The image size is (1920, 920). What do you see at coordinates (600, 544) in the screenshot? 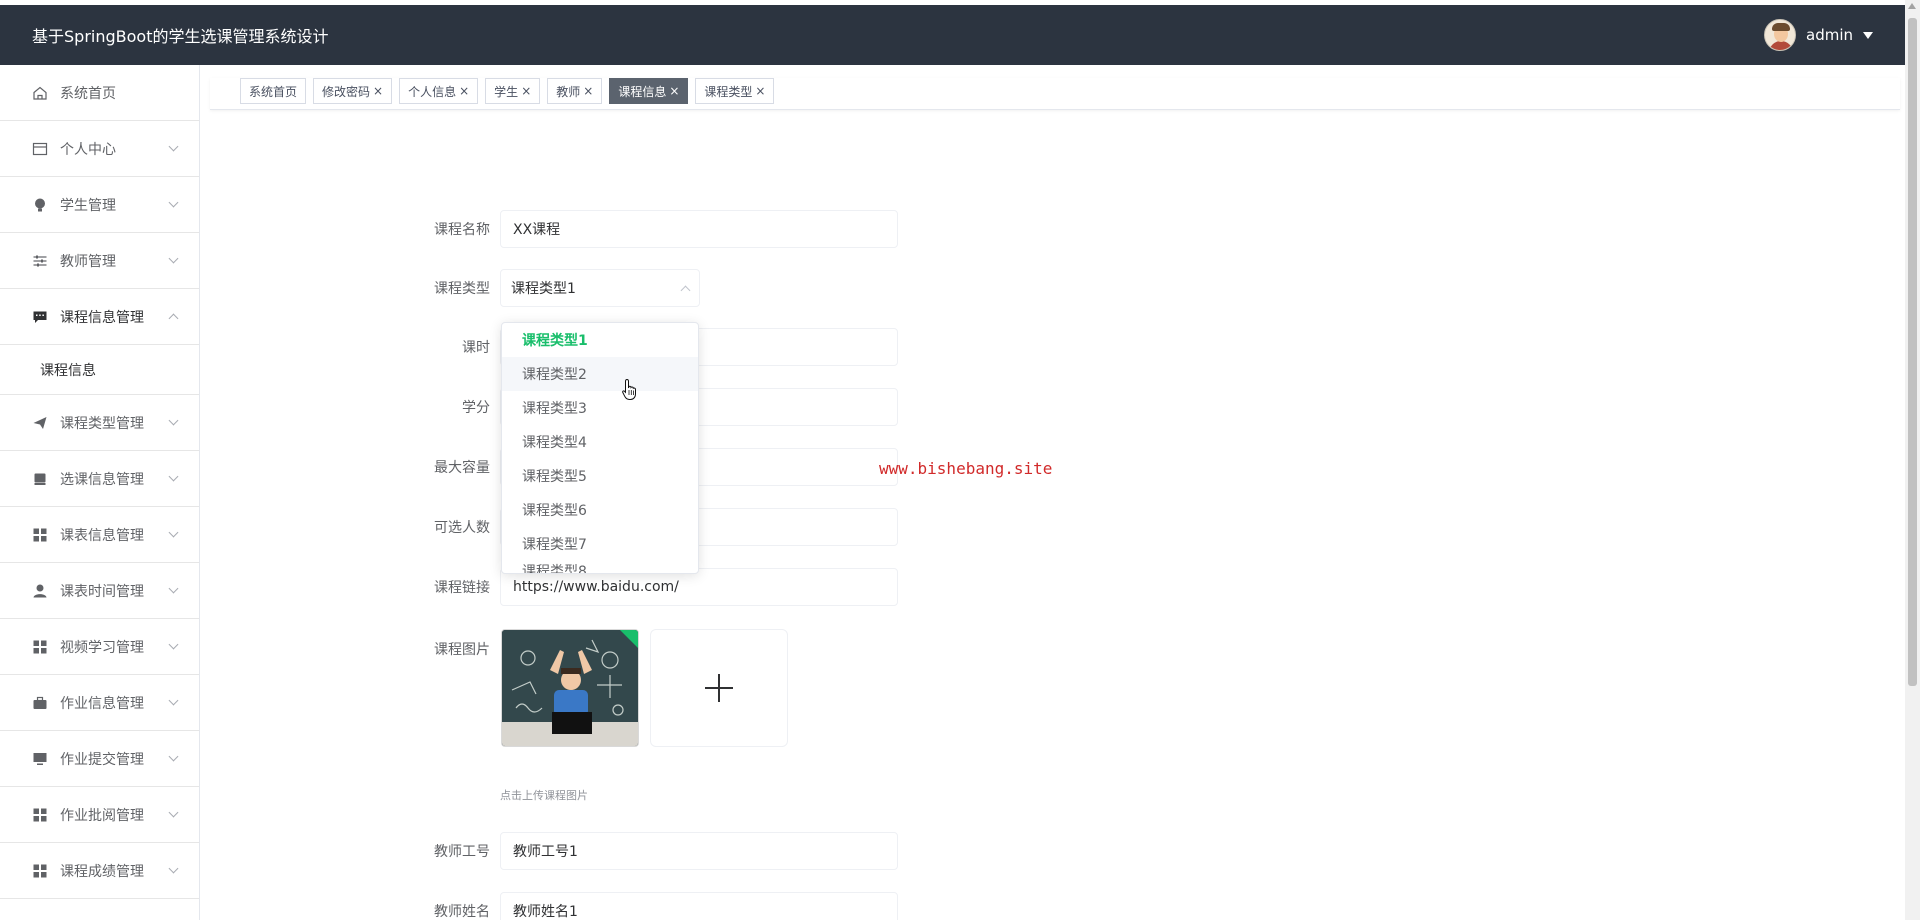
I see `dropdown-option: 课程类型7` at bounding box center [600, 544].